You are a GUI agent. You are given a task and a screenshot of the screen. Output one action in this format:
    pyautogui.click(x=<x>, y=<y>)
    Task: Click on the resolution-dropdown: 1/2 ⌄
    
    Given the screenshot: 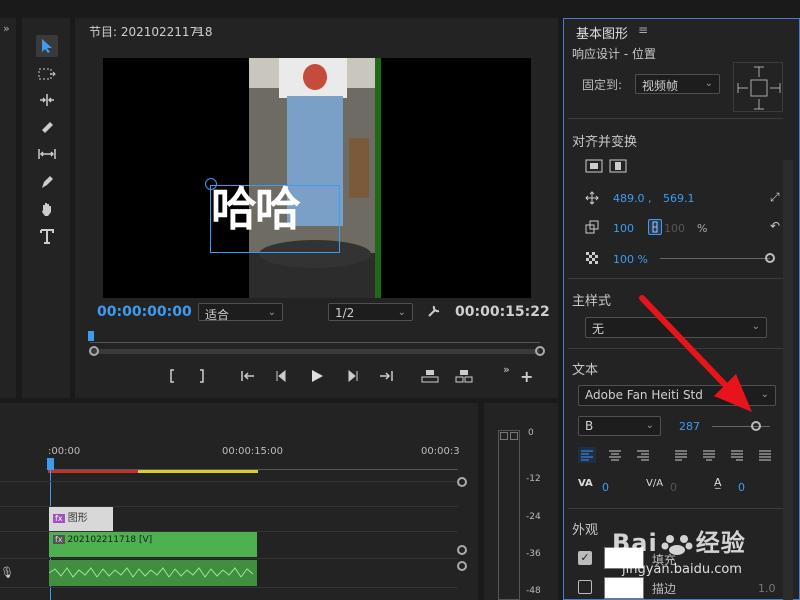 What is the action you would take?
    pyautogui.click(x=370, y=312)
    